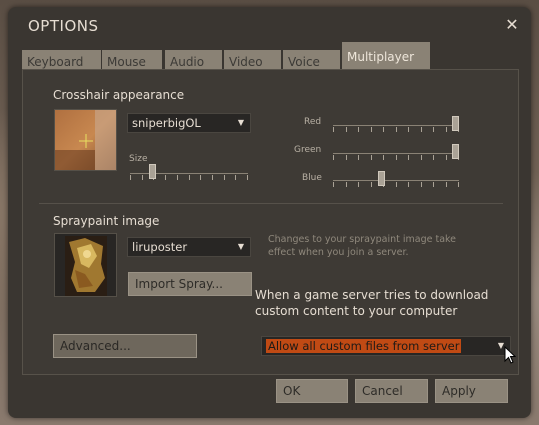  I want to click on close-icon: ✕, so click(512, 25).